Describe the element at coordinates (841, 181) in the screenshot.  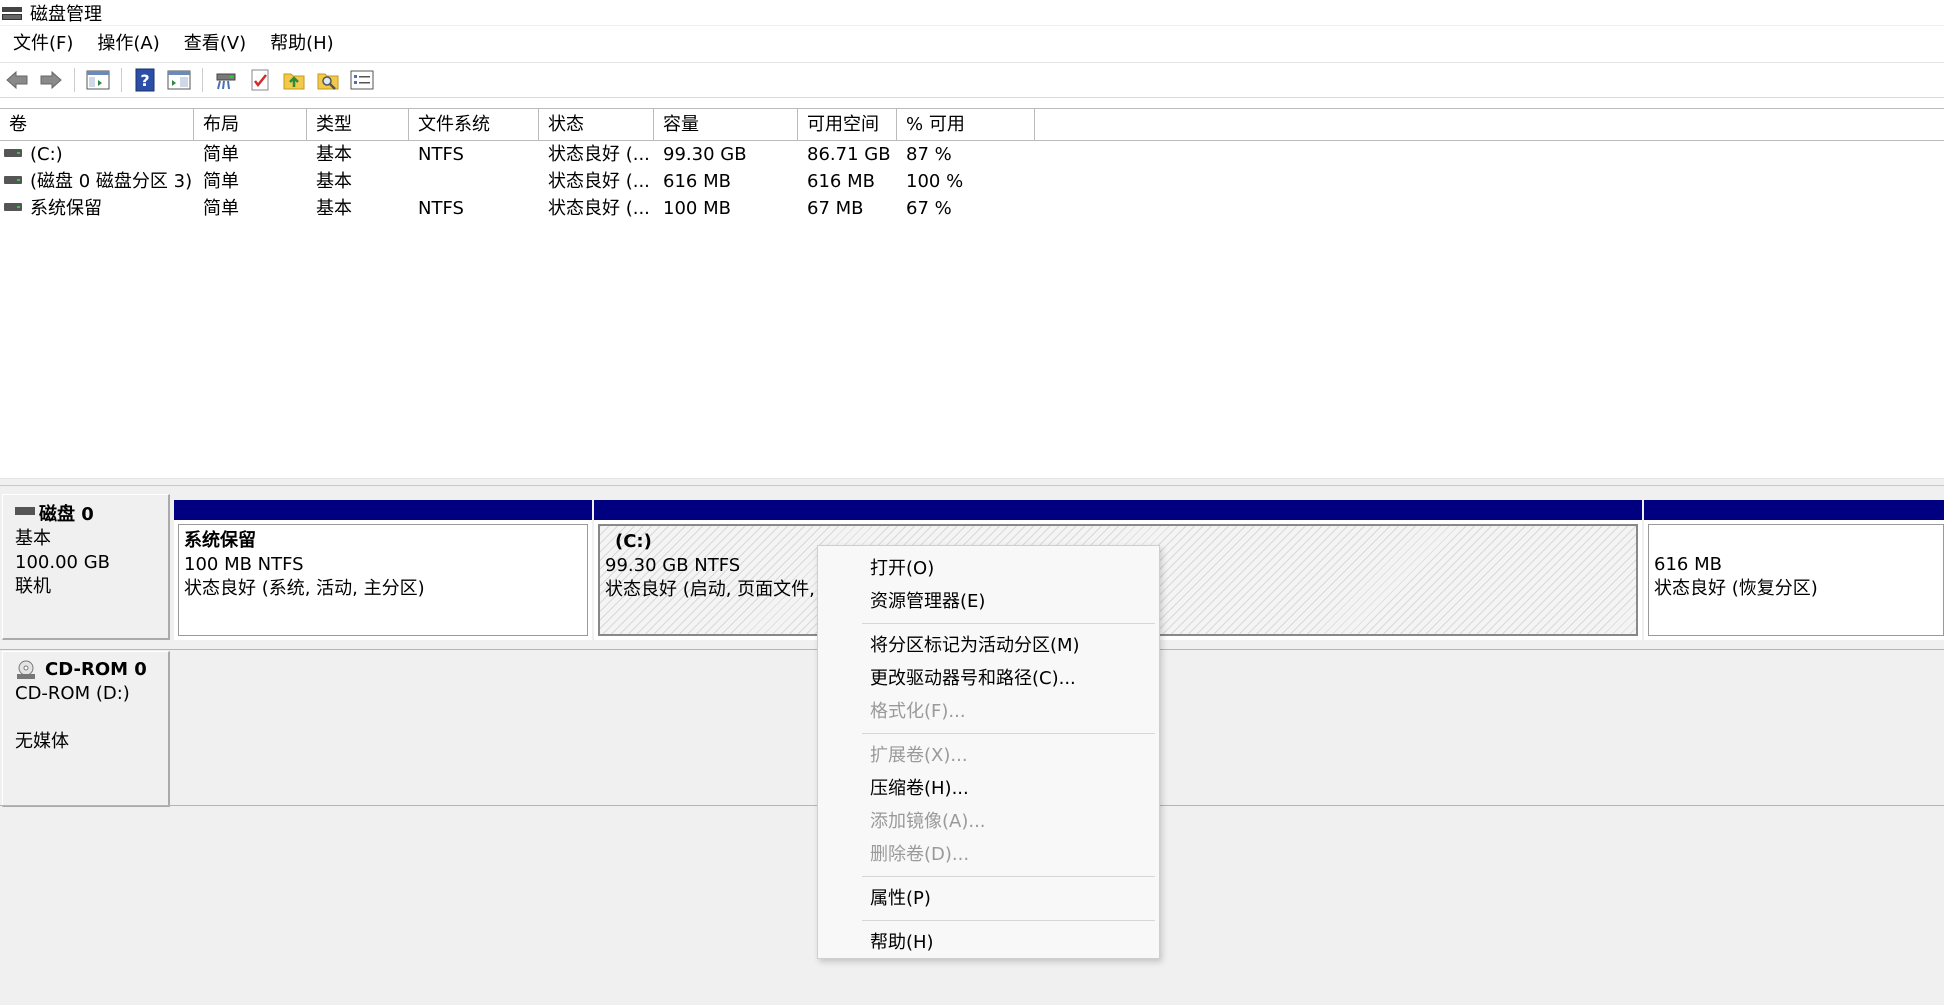
I see `free-space-cell: 616 MB` at that location.